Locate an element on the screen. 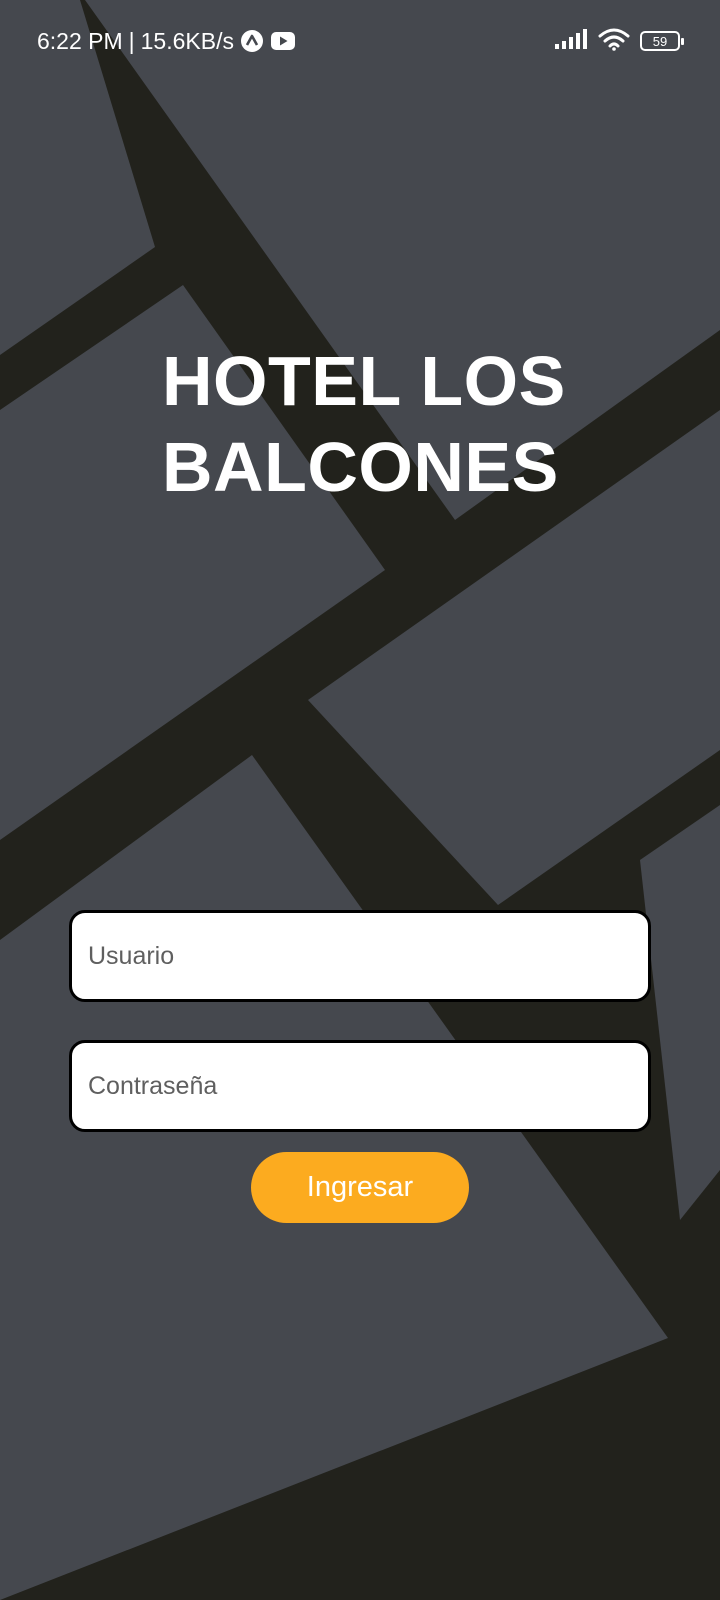 The height and width of the screenshot is (1600, 720). status-left: 6:22 PM | 15.6KB/s is located at coordinates (166, 41).